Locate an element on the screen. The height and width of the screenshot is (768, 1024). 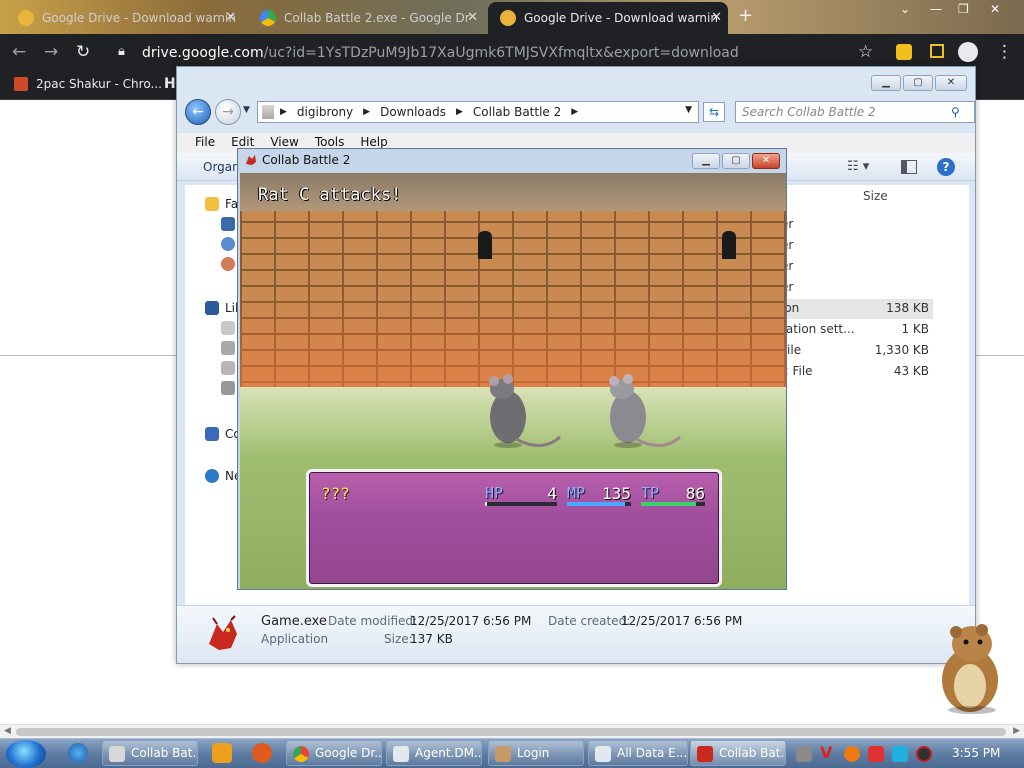
network-tray-icon is located at coordinates (900, 754).